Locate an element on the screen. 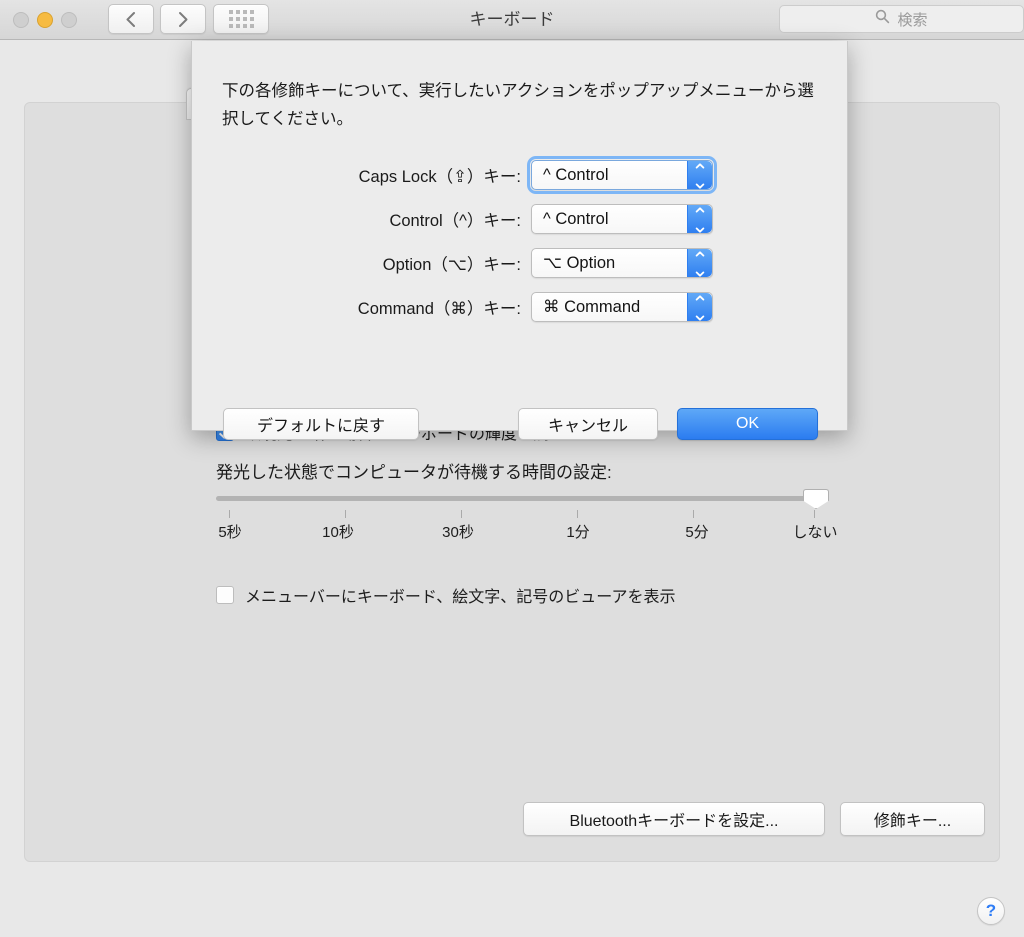 The width and height of the screenshot is (1024, 937). illumination-timeout-slider: 5秒 10秒 30秒 1分 5分 しない is located at coordinates (527, 519).